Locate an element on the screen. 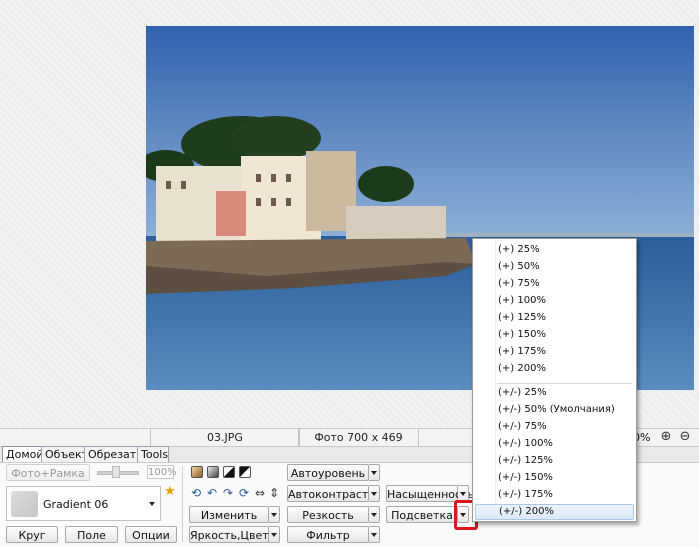 This screenshot has width=699, height=547. undo-icon: ↶ is located at coordinates (212, 493).